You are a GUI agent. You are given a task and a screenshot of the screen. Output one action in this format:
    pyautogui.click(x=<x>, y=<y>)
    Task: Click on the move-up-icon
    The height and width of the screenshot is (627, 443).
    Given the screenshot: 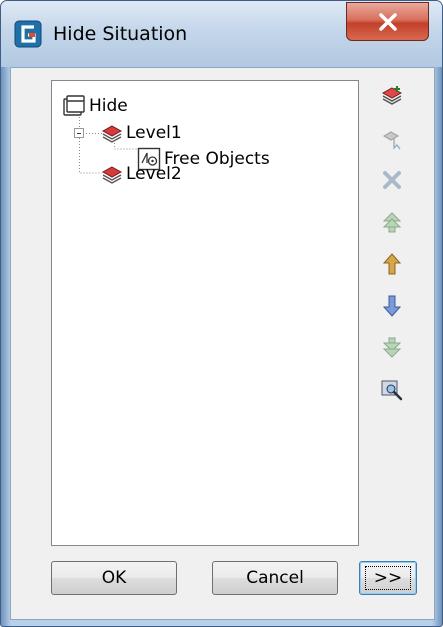 What is the action you would take?
    pyautogui.click(x=392, y=264)
    